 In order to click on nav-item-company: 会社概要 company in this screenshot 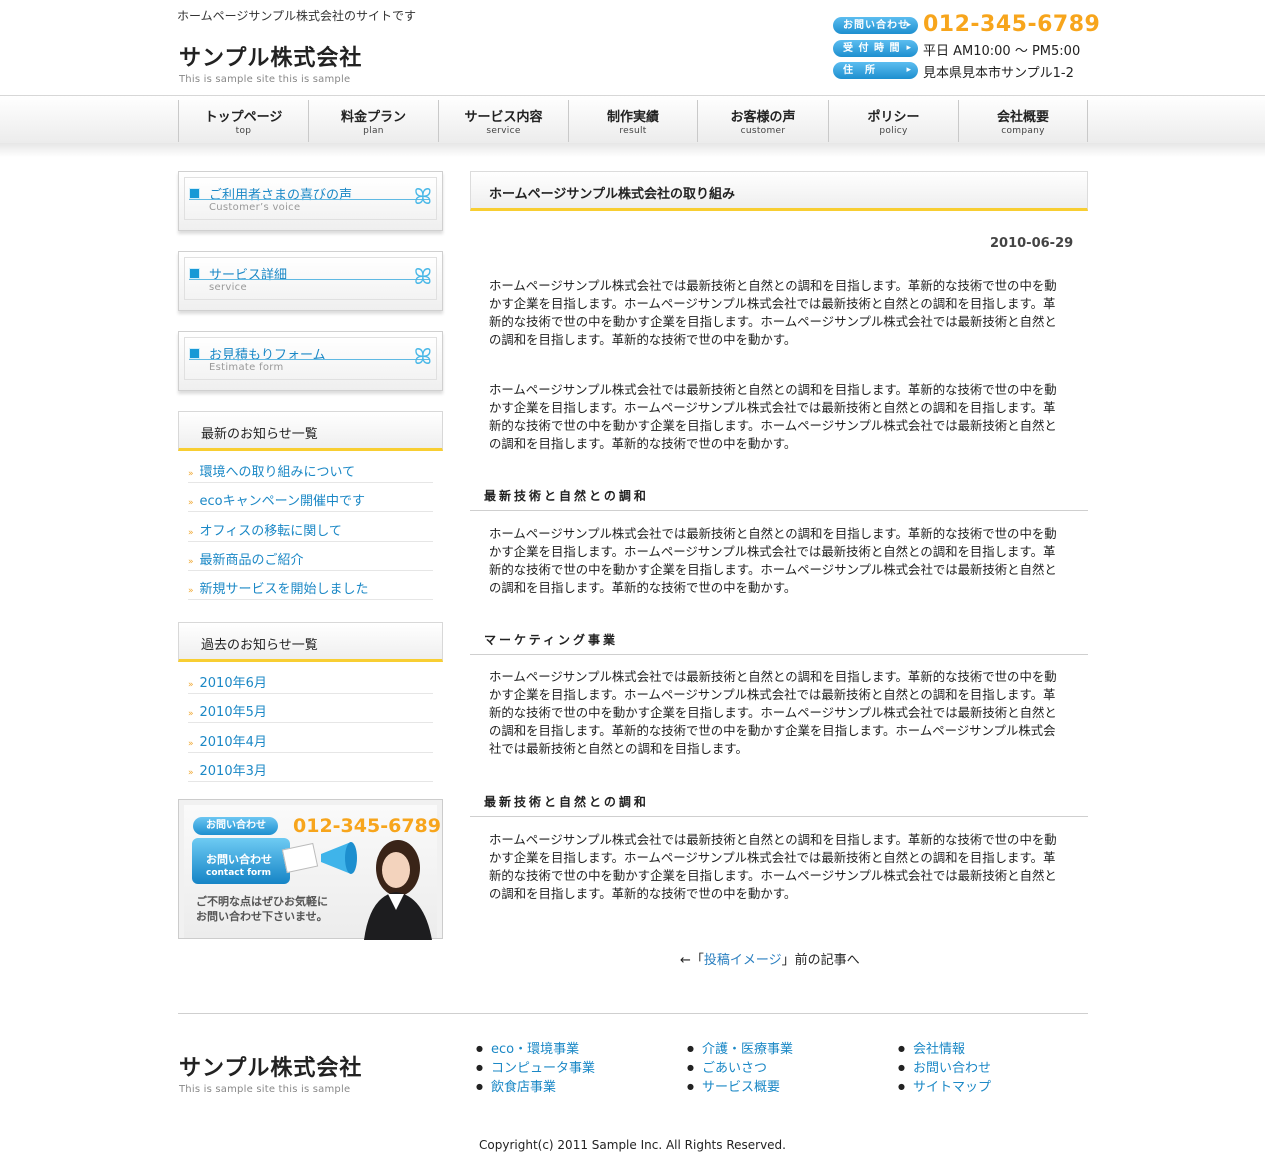, I will do `click(1023, 121)`.